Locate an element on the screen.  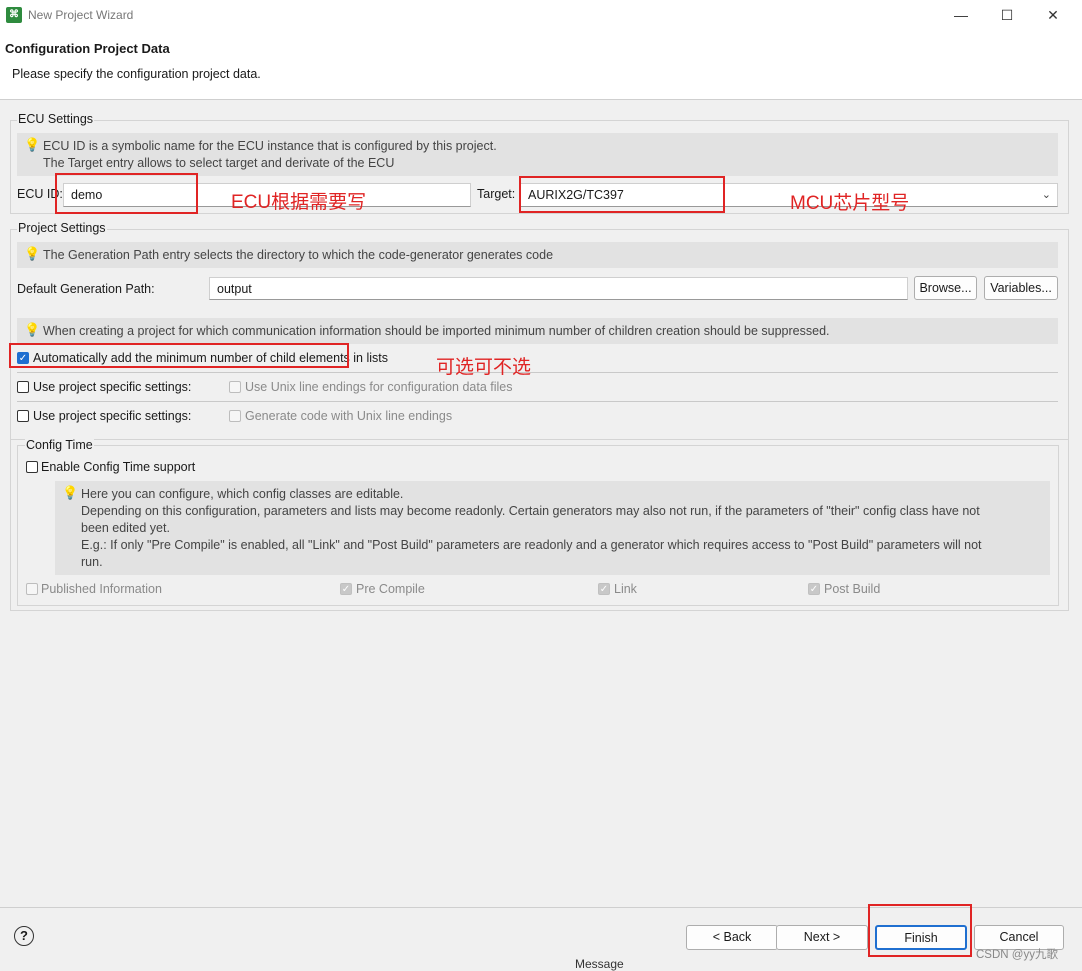
chevron-down-icon: ⌄ is located at coordinates (1046, 195).